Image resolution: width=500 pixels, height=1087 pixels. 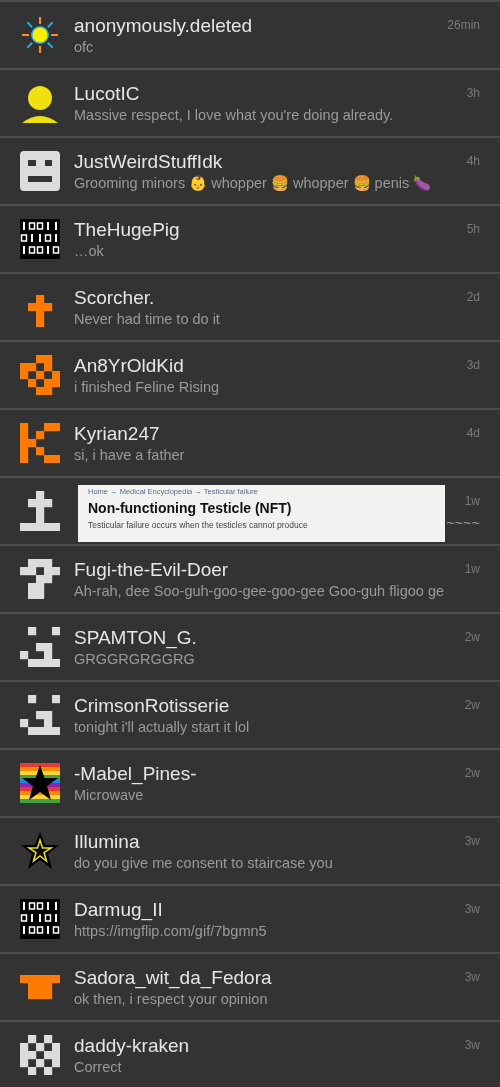 What do you see at coordinates (250, 102) in the screenshot?
I see `conversation-row: LucotIC Massive respect, I love what you're doing already. 3h` at bounding box center [250, 102].